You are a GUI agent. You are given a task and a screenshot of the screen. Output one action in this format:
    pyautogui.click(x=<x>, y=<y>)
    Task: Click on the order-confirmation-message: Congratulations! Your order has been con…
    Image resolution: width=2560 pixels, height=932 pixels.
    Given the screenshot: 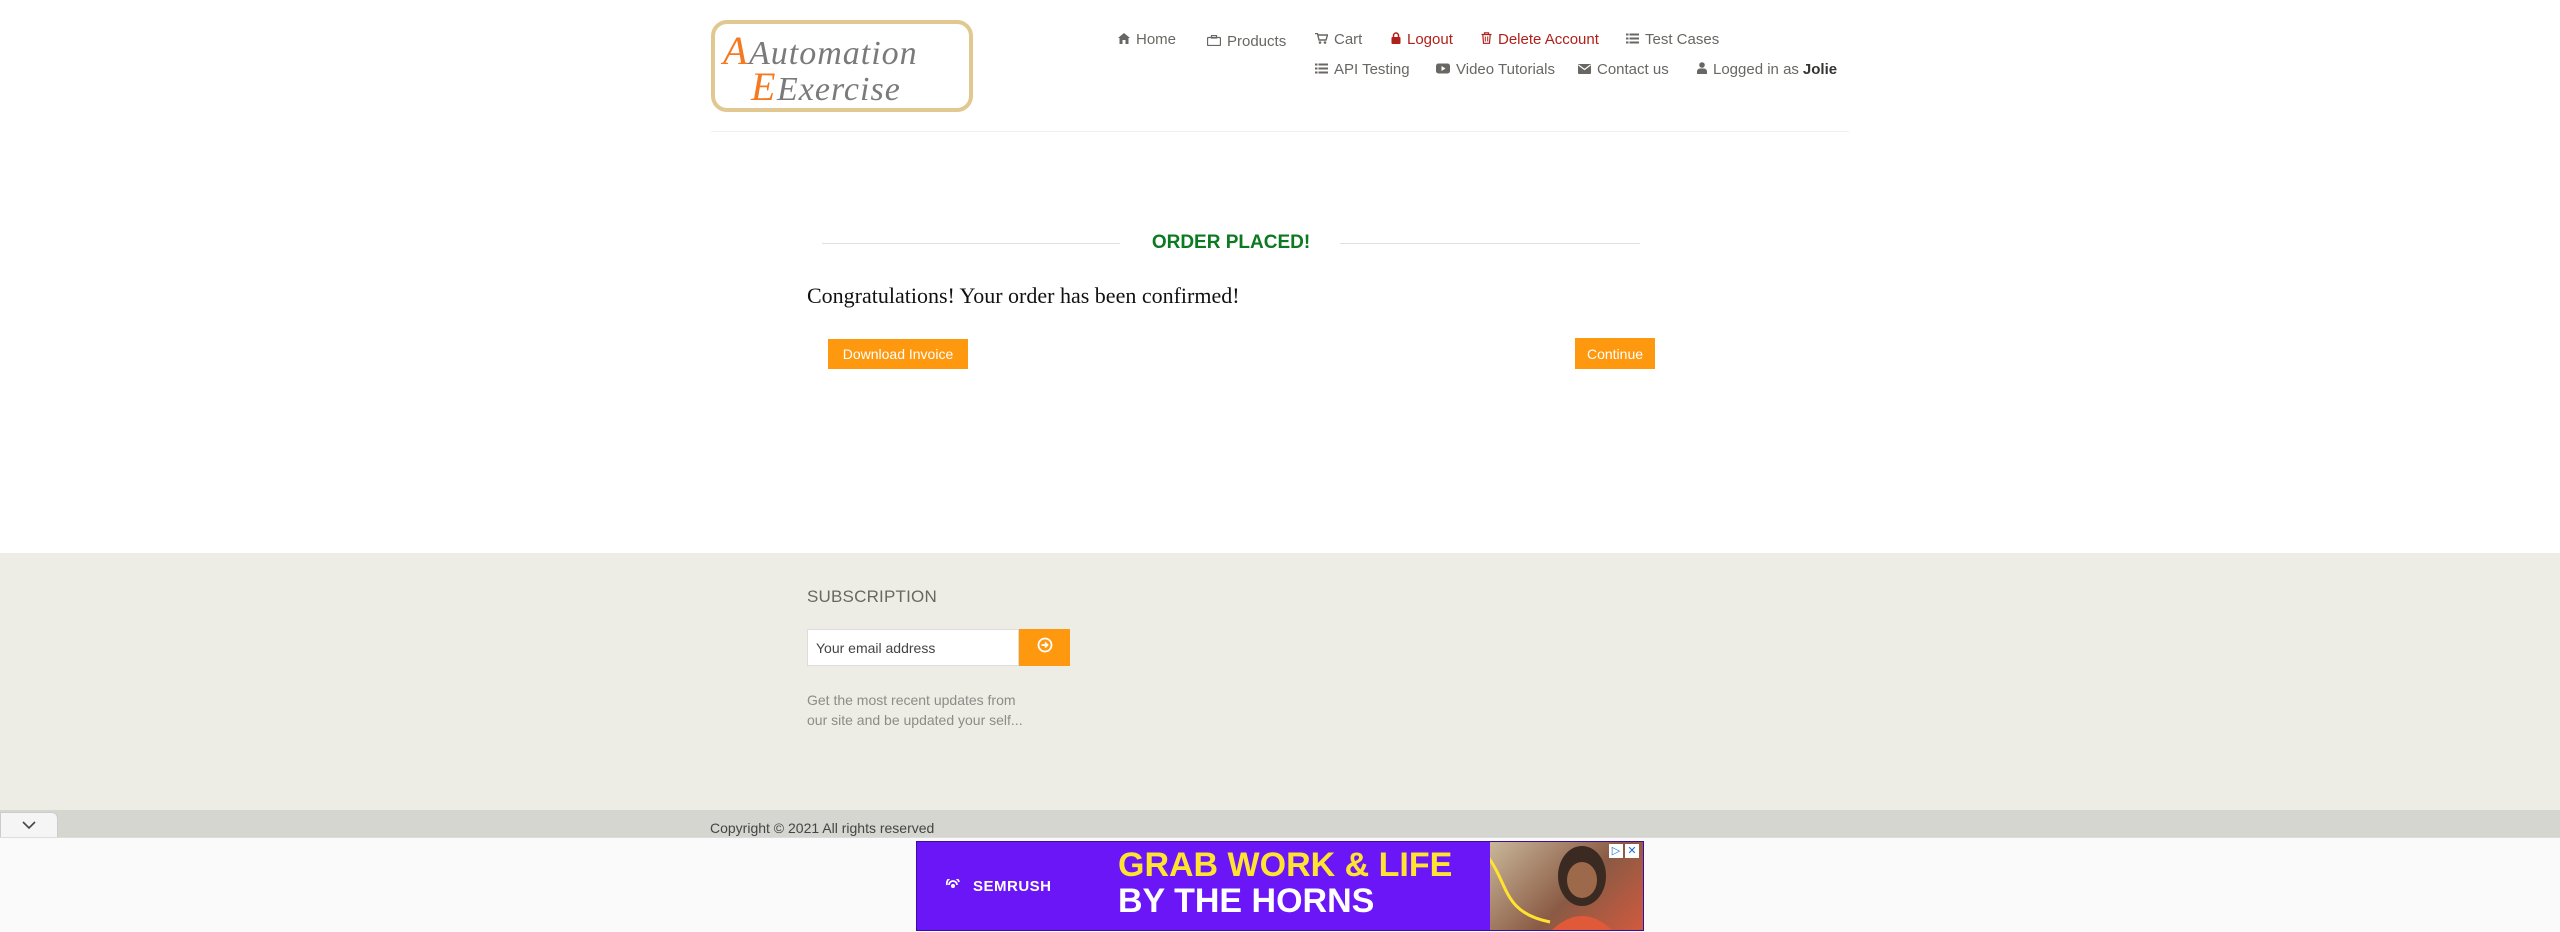 What is the action you would take?
    pyautogui.click(x=1023, y=295)
    